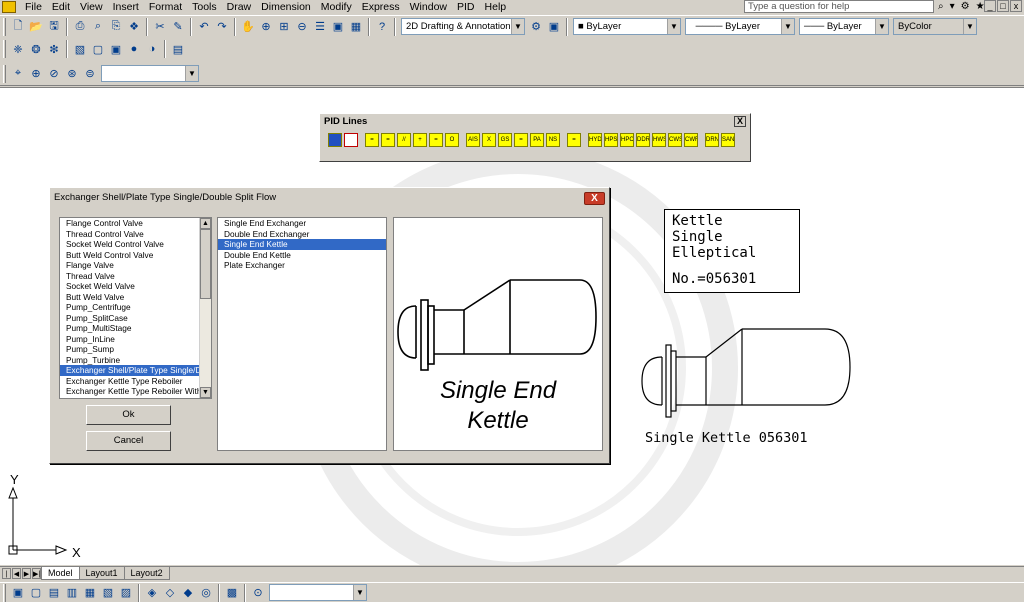 Image resolution: width=1024 pixels, height=602 pixels. Describe the element at coordinates (535, 121) in the screenshot. I see `pid-toolbar-title: PID Lines X` at that location.